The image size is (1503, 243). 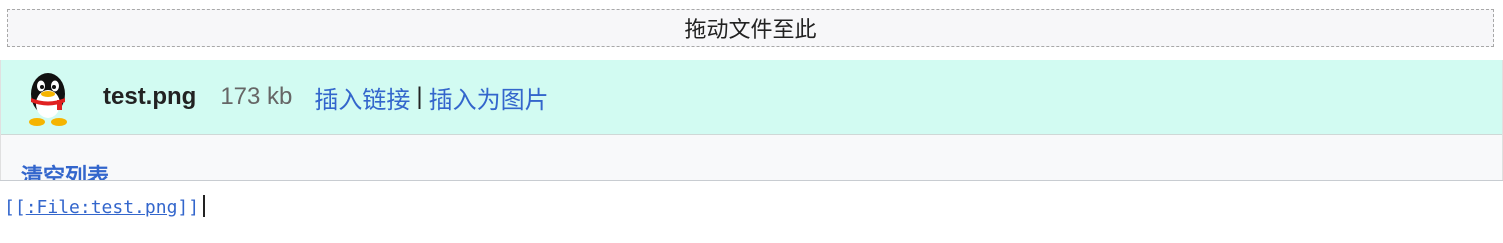 What do you see at coordinates (65, 169) in the screenshot?
I see `clear-list-button: 清空列表` at bounding box center [65, 169].